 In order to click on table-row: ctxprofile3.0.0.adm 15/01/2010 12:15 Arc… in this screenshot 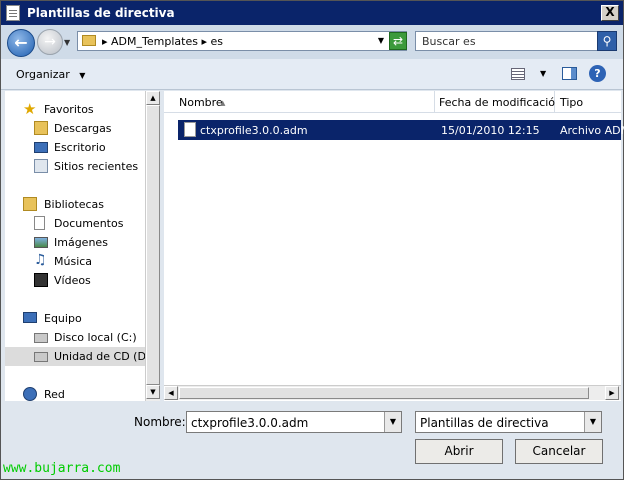, I will do `click(401, 130)`.